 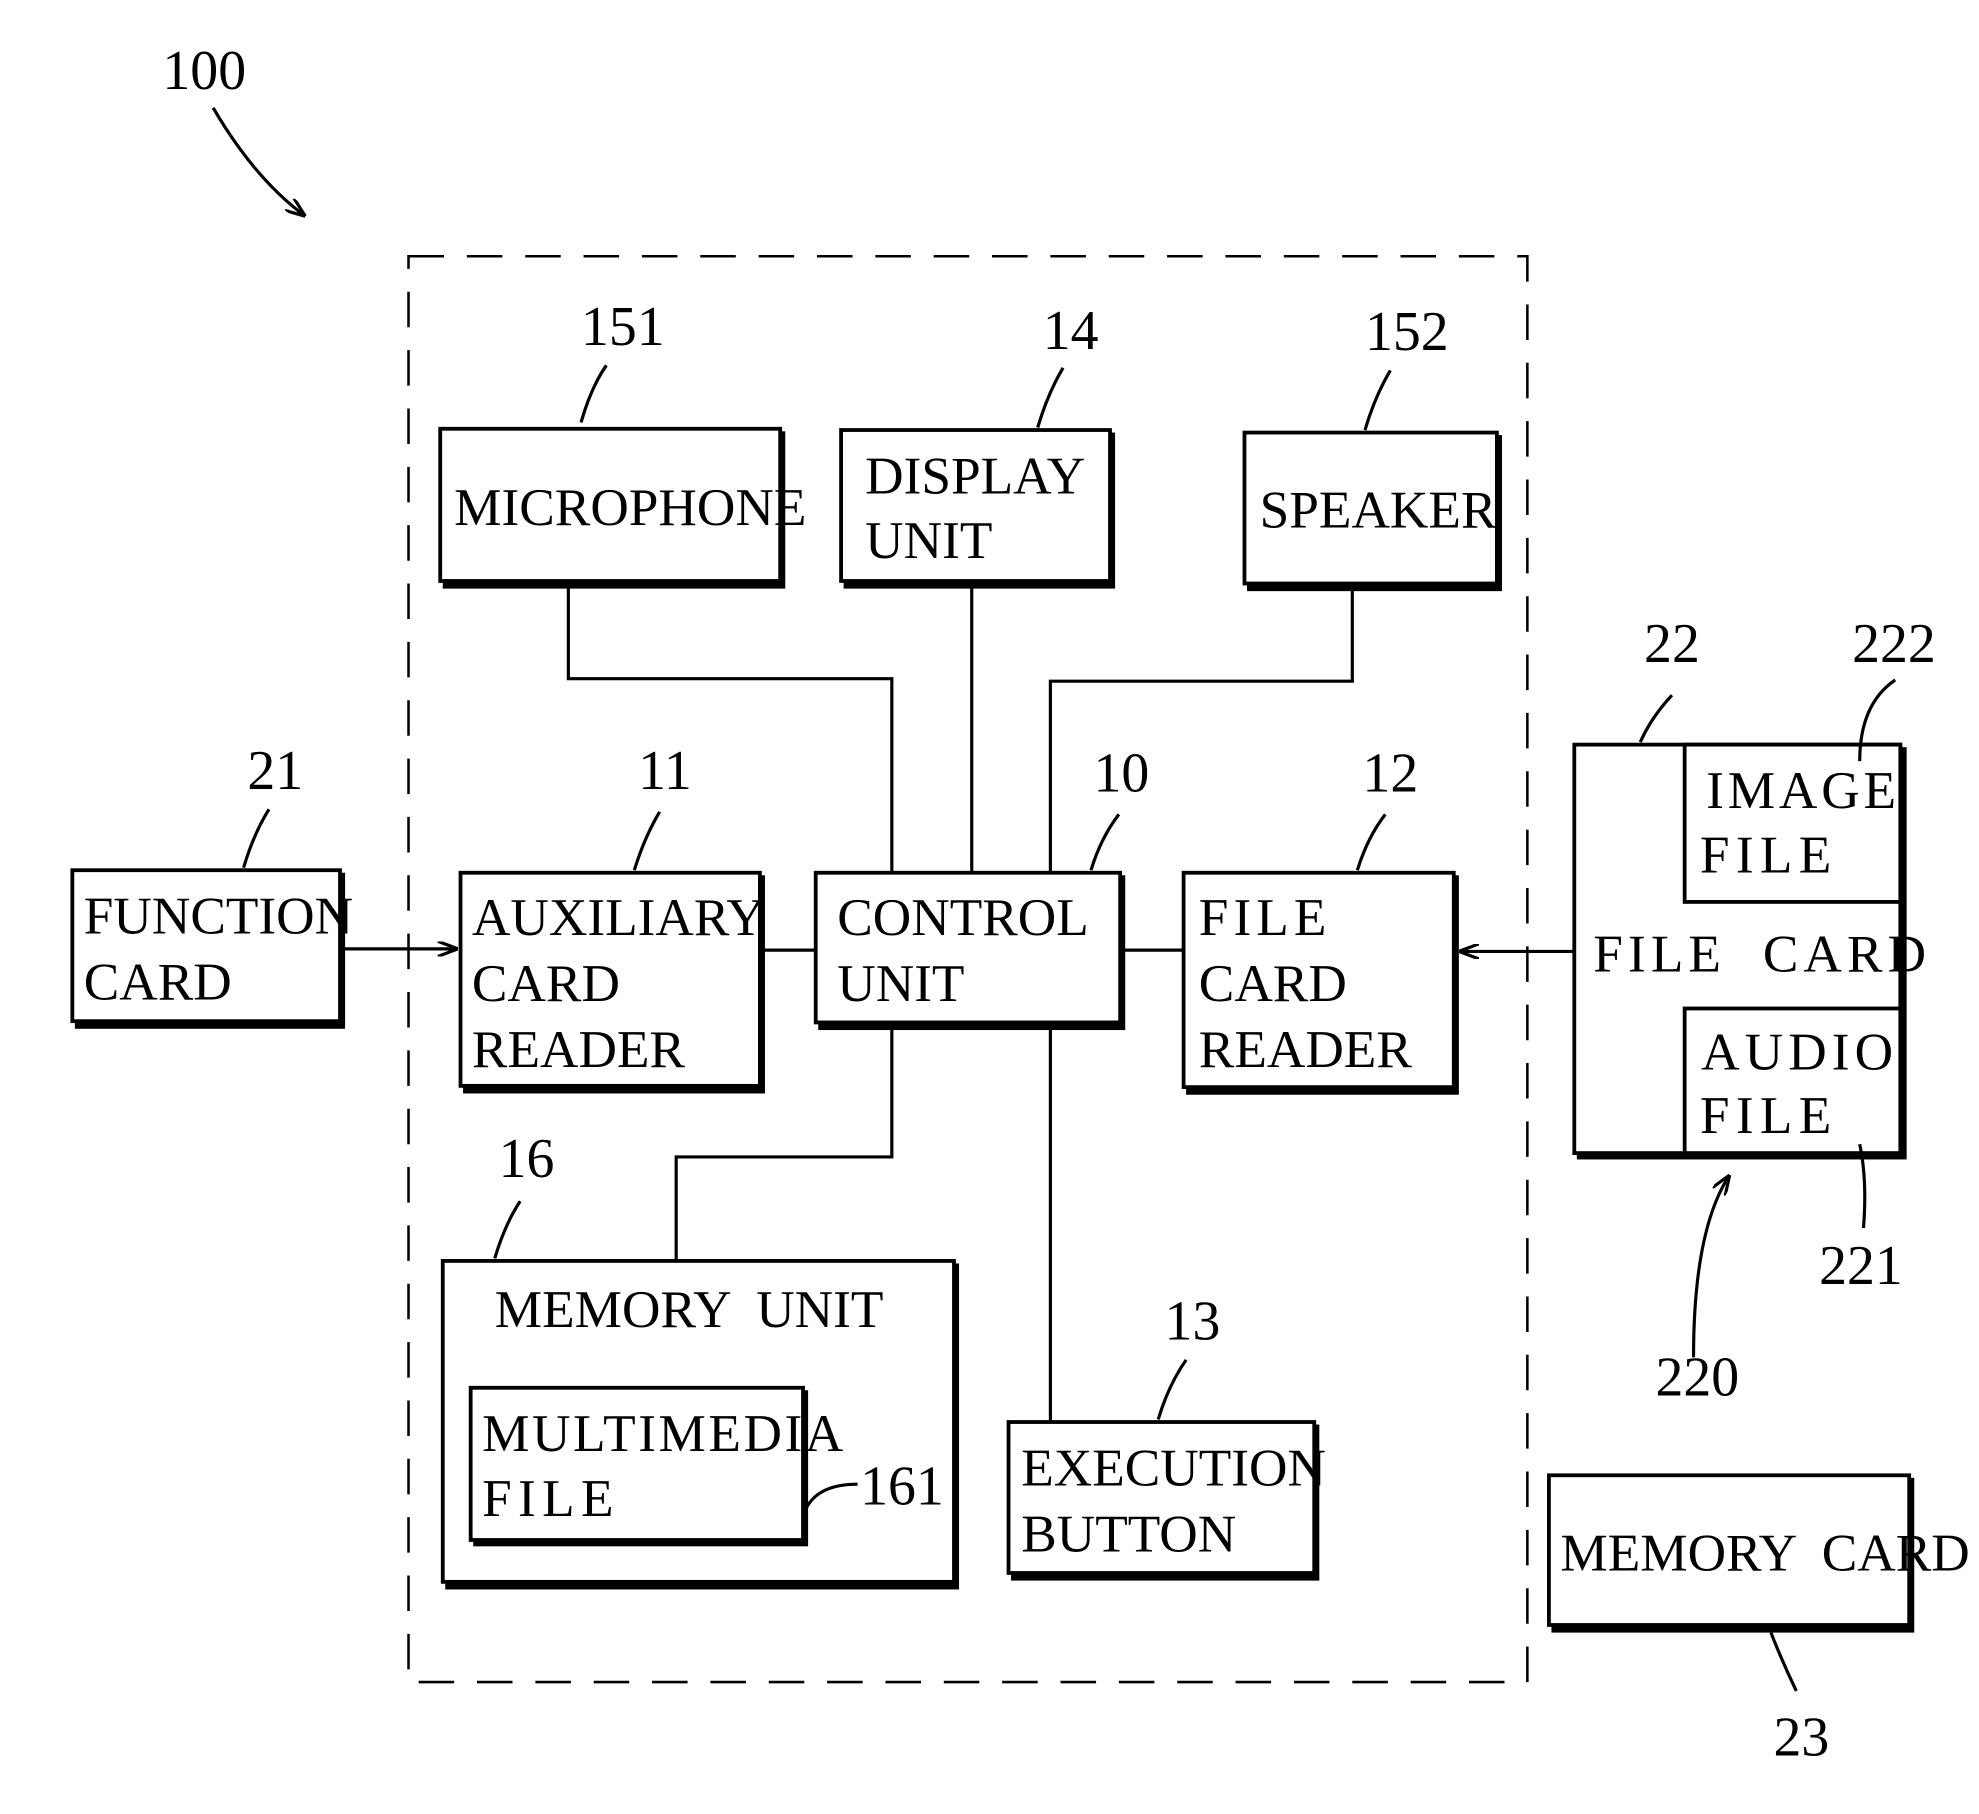 I want to click on multimedia-file-label-line1: MULTIMEDIA, so click(x=664, y=1433).